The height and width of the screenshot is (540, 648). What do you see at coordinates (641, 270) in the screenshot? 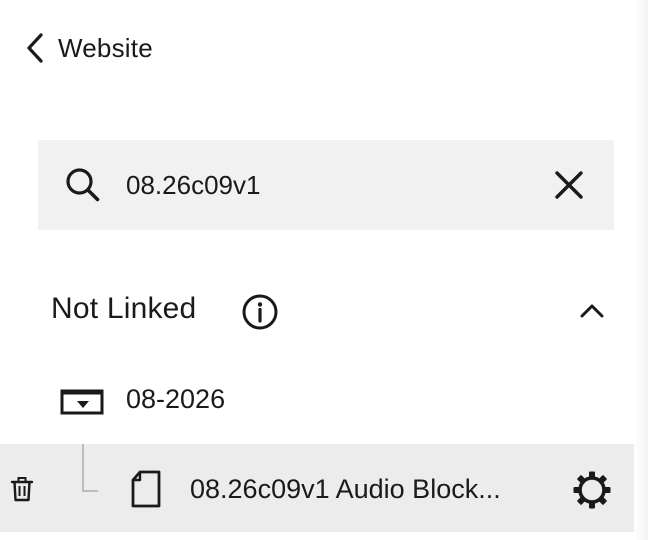
I see `panel-edge` at bounding box center [641, 270].